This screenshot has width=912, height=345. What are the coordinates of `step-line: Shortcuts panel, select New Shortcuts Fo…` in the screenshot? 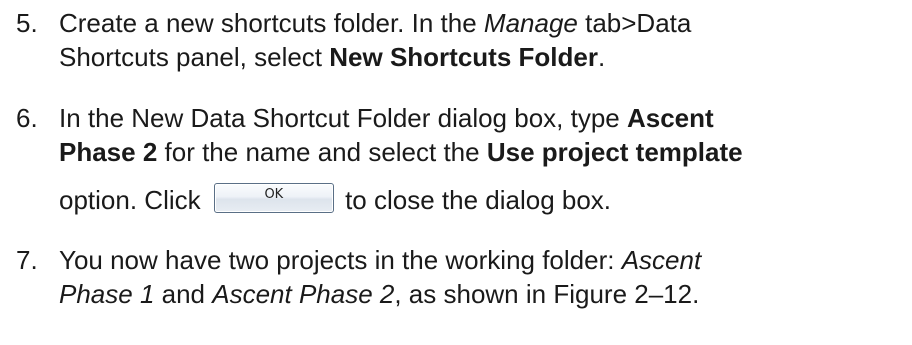 It's located at (484, 57).